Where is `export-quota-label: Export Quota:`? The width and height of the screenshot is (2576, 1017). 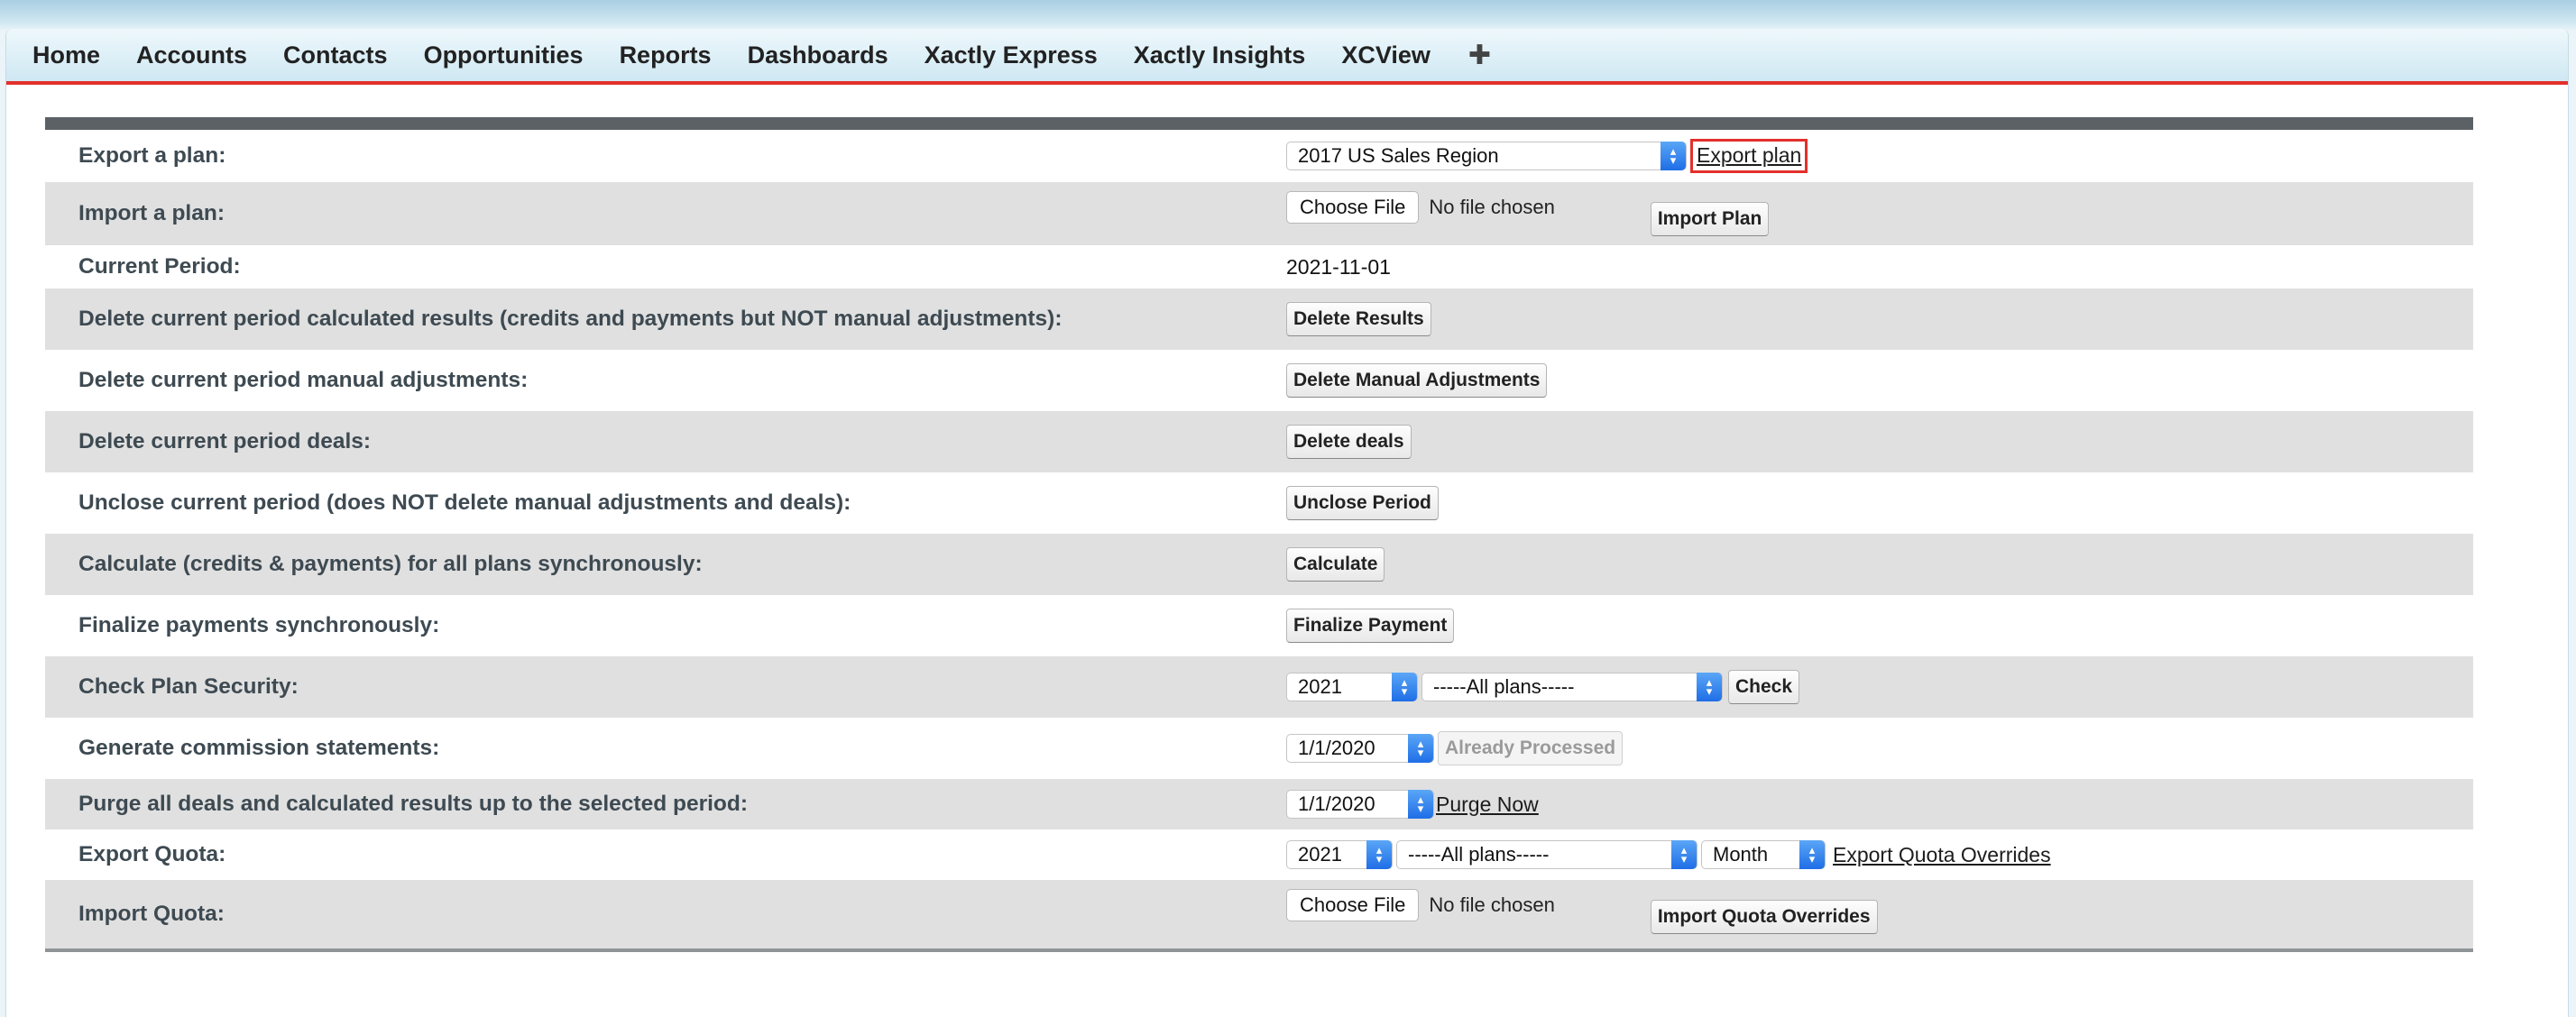
export-quota-label: Export Quota: is located at coordinates (152, 854).